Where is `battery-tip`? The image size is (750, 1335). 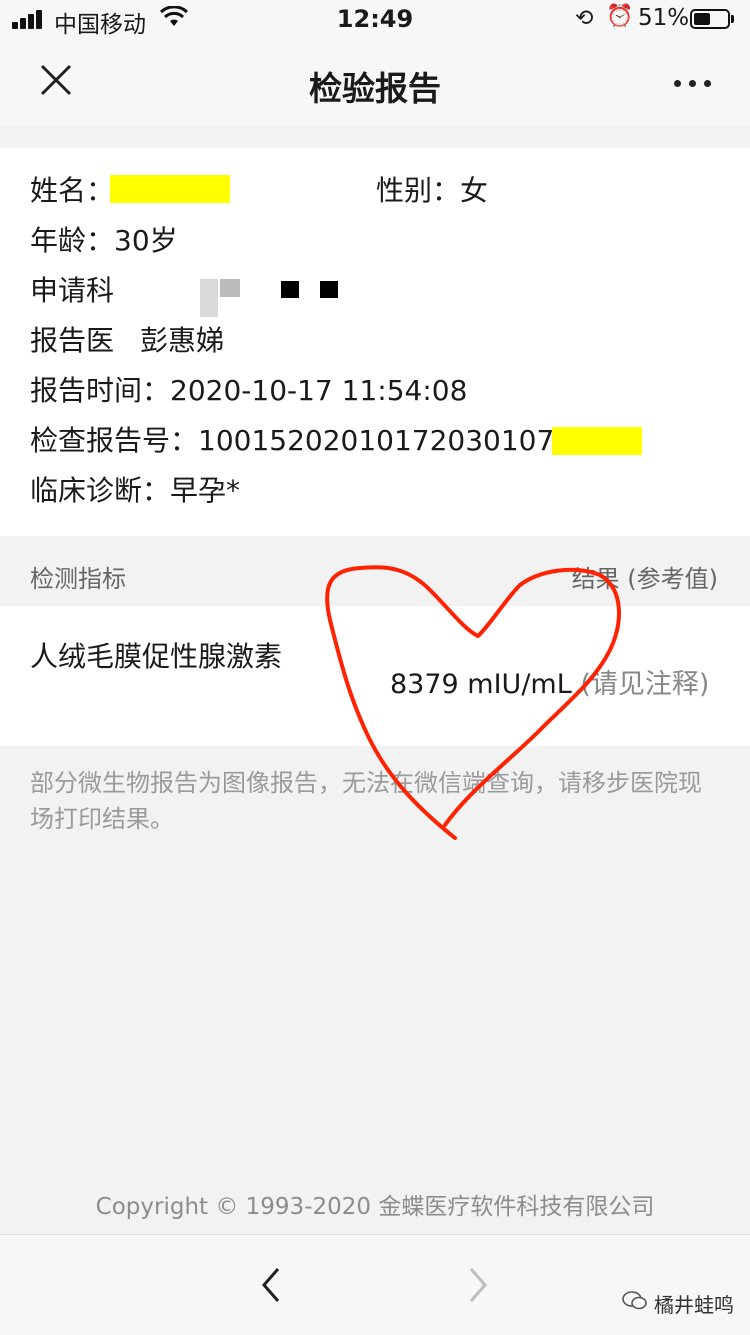 battery-tip is located at coordinates (732, 19).